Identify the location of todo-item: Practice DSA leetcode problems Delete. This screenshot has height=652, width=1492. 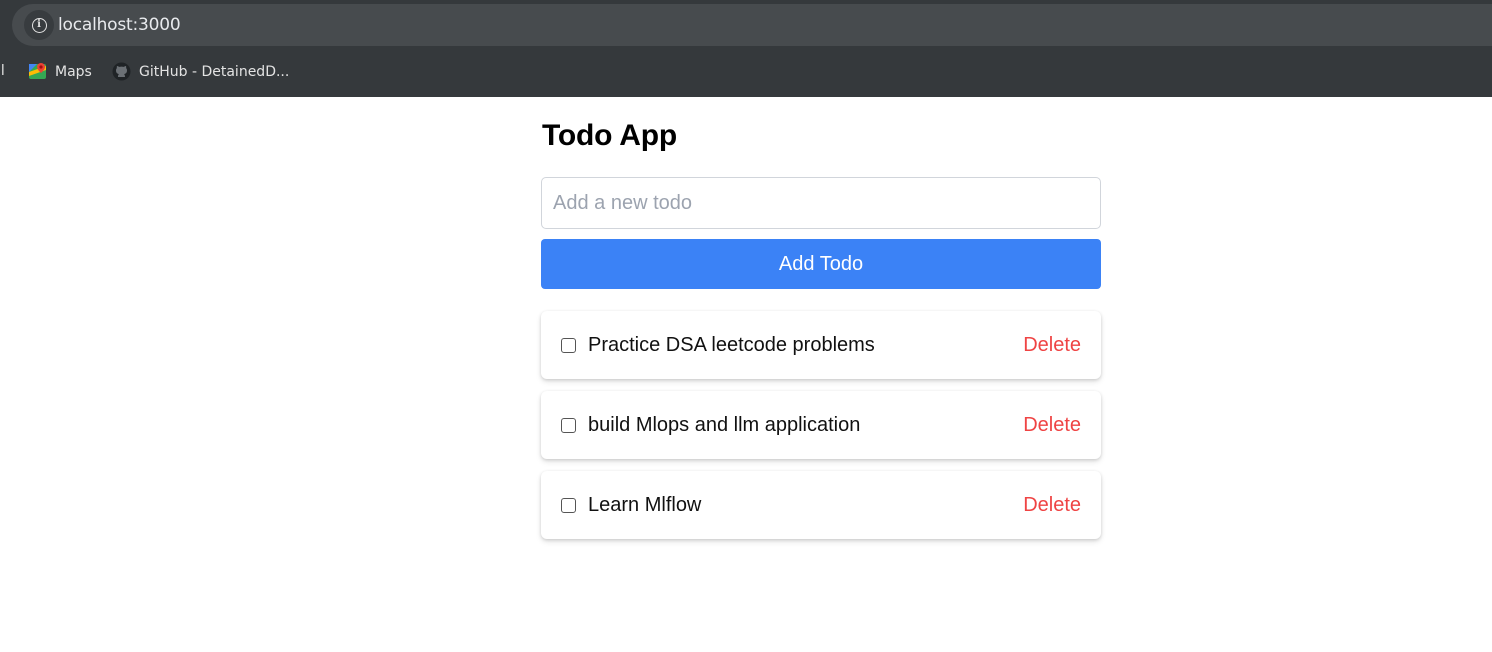
(821, 345).